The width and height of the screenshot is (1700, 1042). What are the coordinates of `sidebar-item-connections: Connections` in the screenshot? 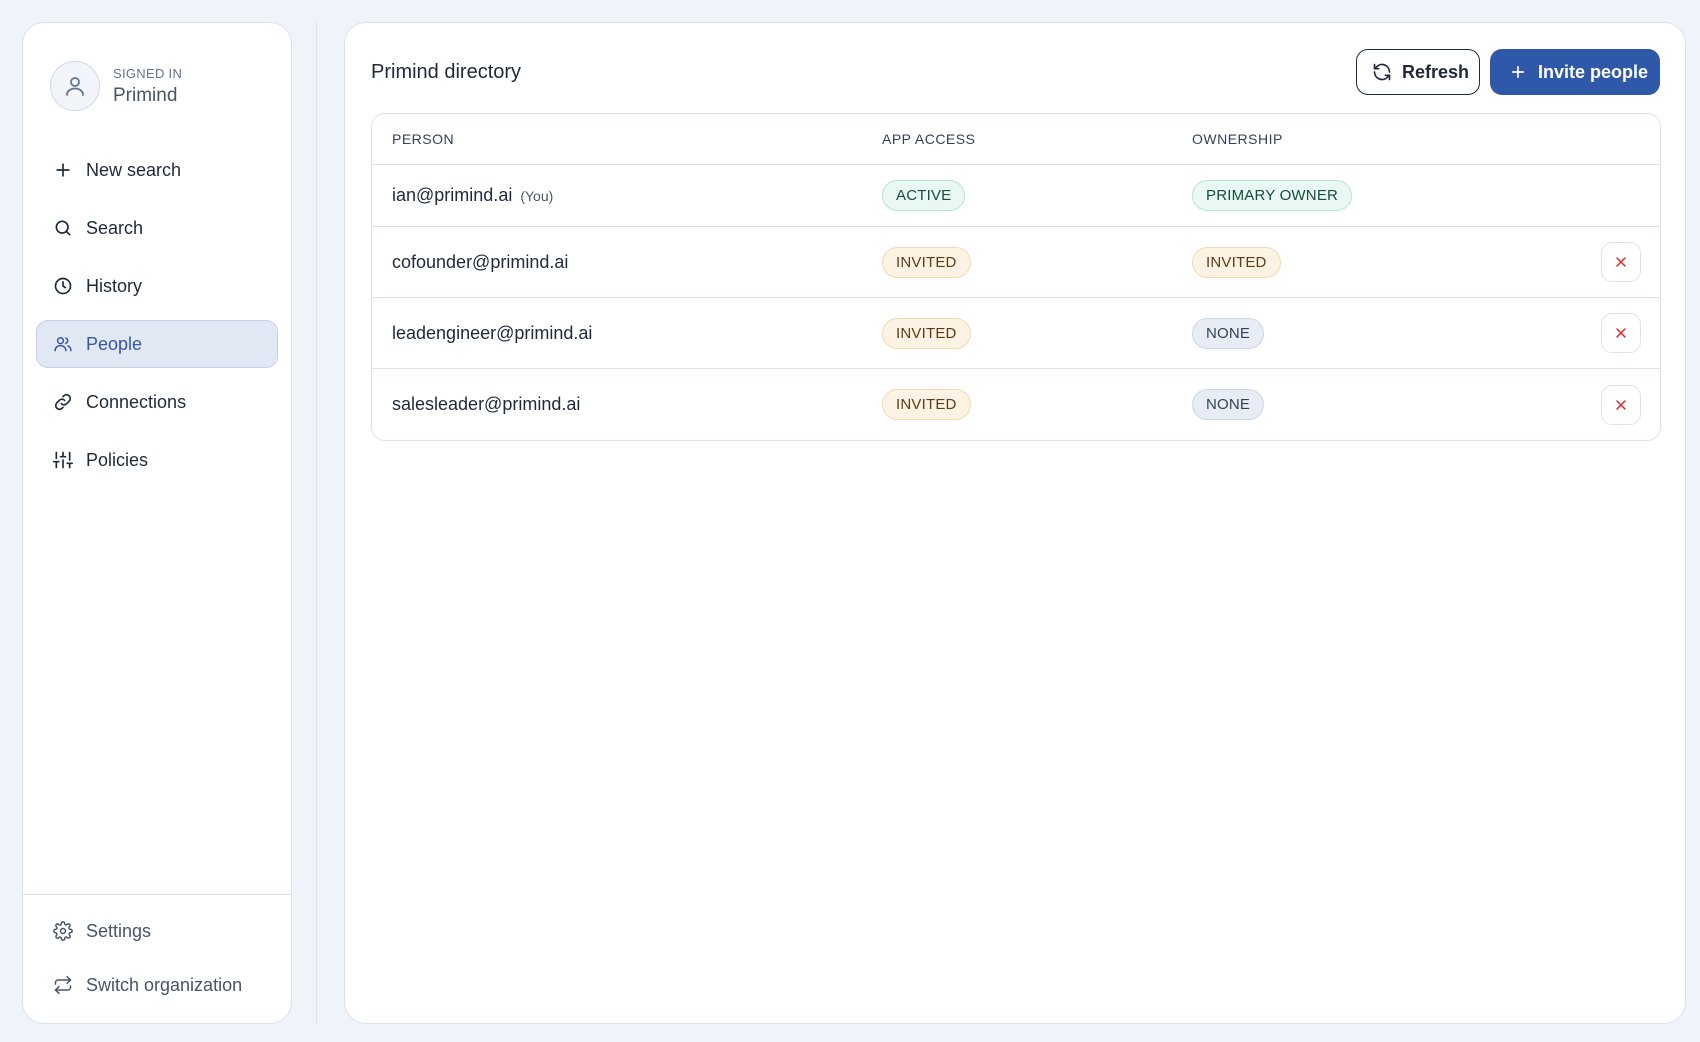 It's located at (157, 402).